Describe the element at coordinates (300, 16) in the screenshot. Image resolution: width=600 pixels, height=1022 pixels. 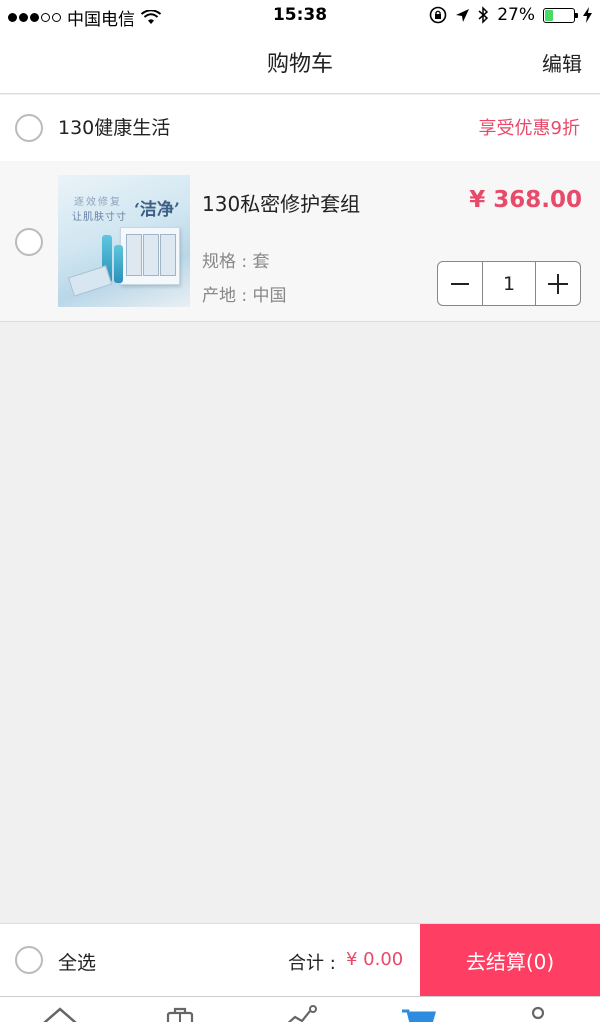
I see `status-bar: 中国电信 15:38 27%` at that location.